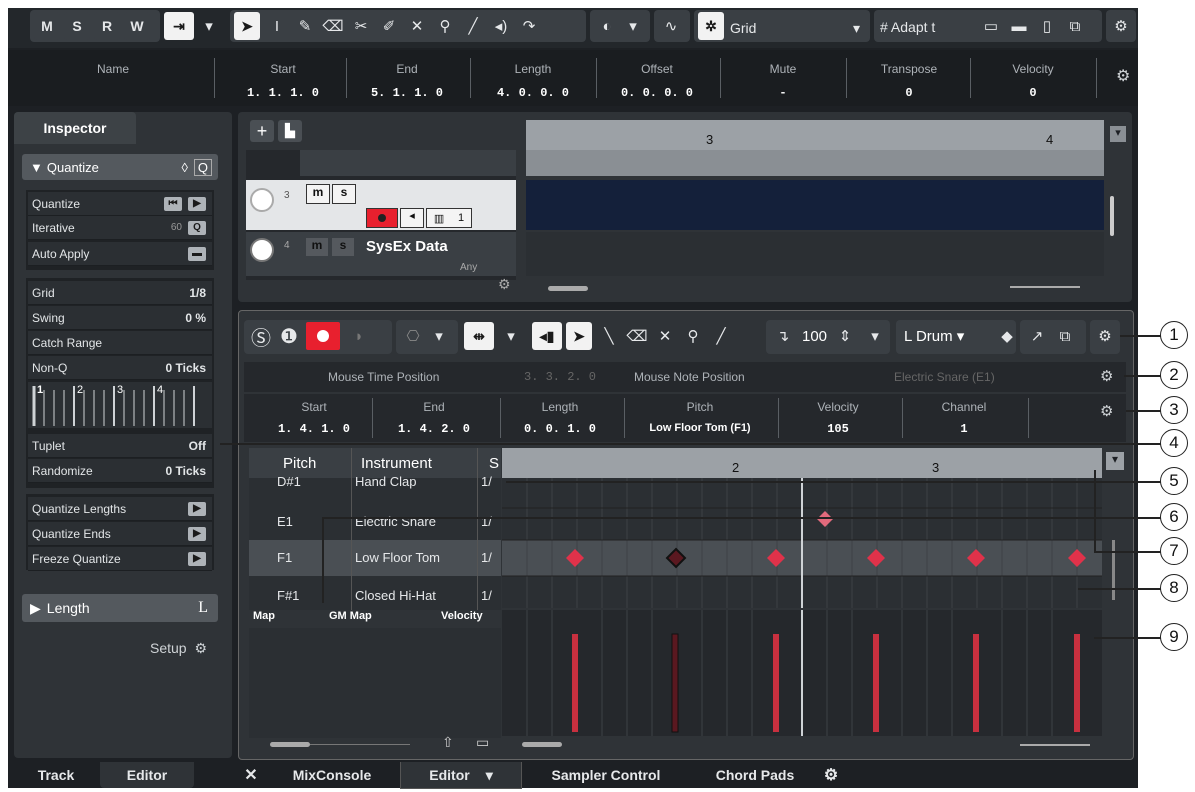  Describe the element at coordinates (815, 205) in the screenshot. I see `project-lane-midi` at that location.